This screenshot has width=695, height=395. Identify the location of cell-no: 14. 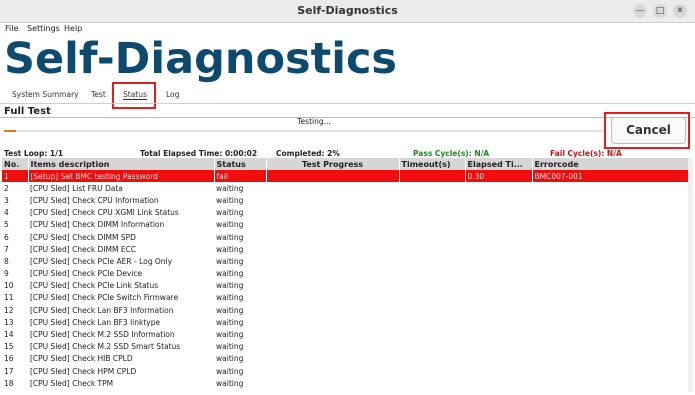
(9, 335).